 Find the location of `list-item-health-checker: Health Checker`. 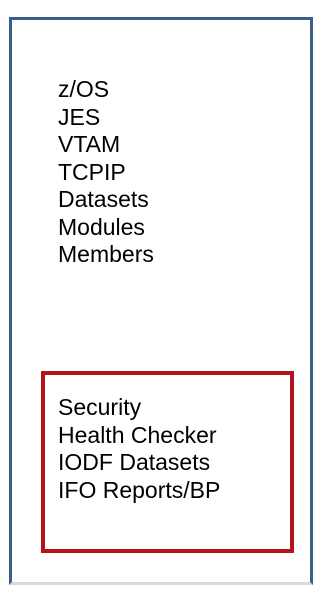

list-item-health-checker: Health Checker is located at coordinates (137, 434).